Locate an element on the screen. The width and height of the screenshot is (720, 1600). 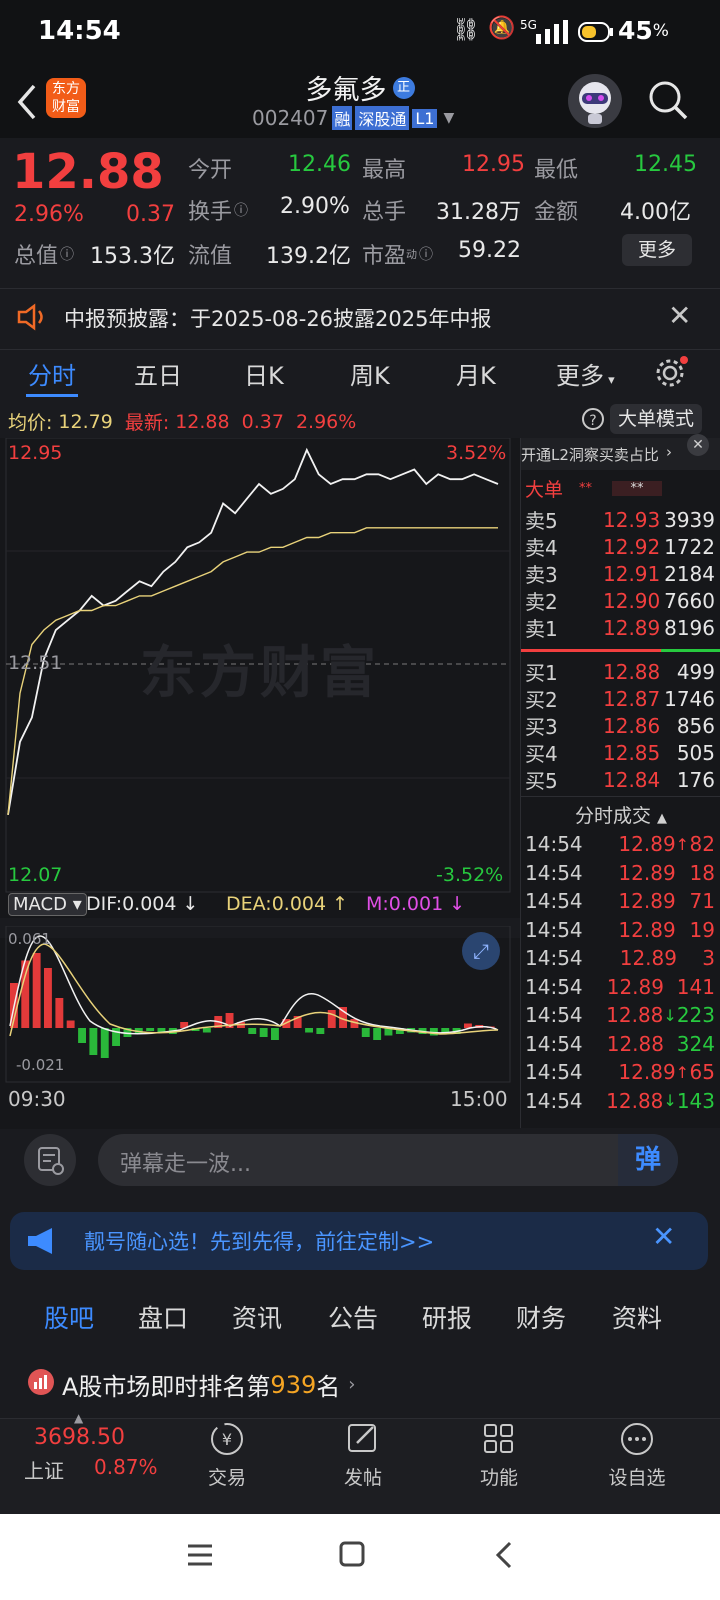
watermark: 东方财富 is located at coordinates (260, 673).